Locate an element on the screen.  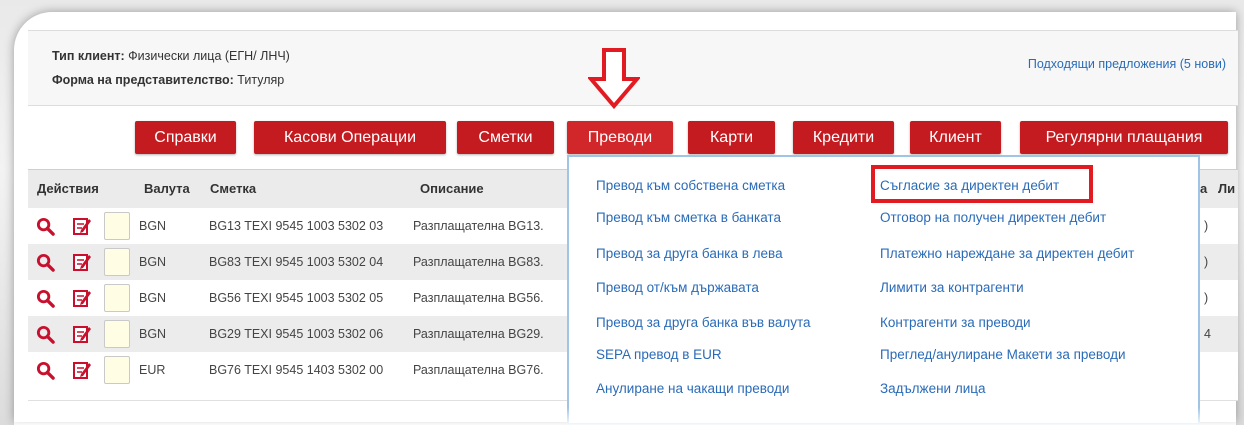
client-type-value: Физически лица (ЕГН/ ЛНЧ) is located at coordinates (209, 56).